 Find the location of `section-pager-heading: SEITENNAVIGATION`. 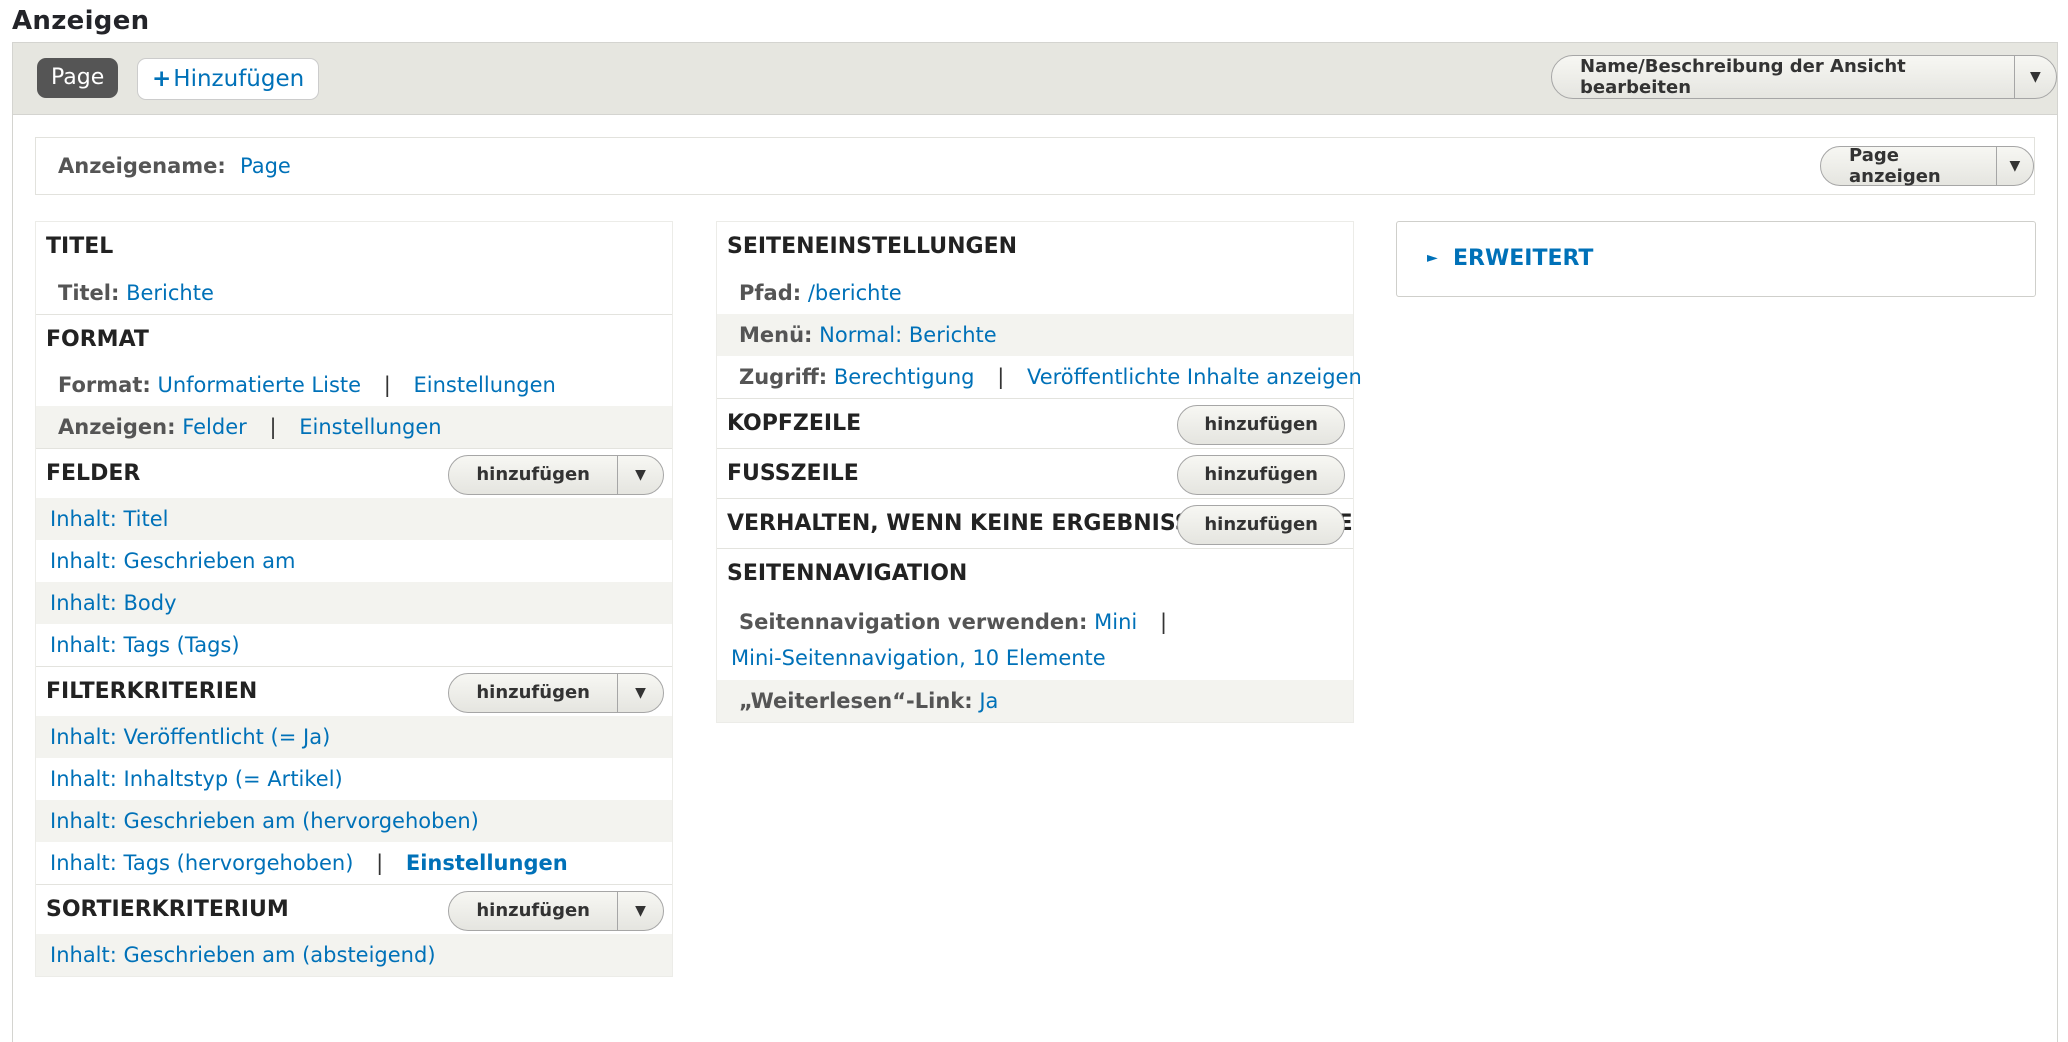

section-pager-heading: SEITENNAVIGATION is located at coordinates (1035, 573).